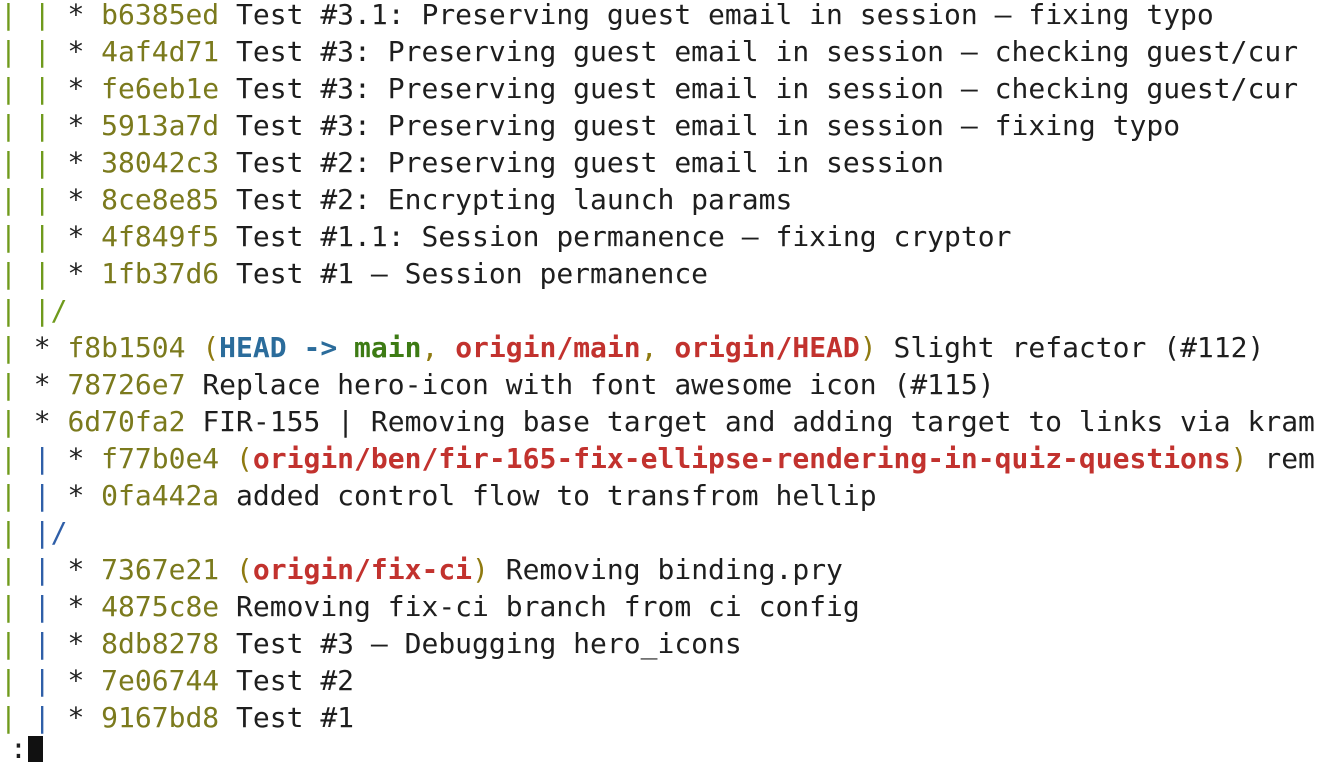 The height and width of the screenshot is (762, 1322). What do you see at coordinates (1079, 347) in the screenshot?
I see `commit-message: Slight refactor (#112)` at bounding box center [1079, 347].